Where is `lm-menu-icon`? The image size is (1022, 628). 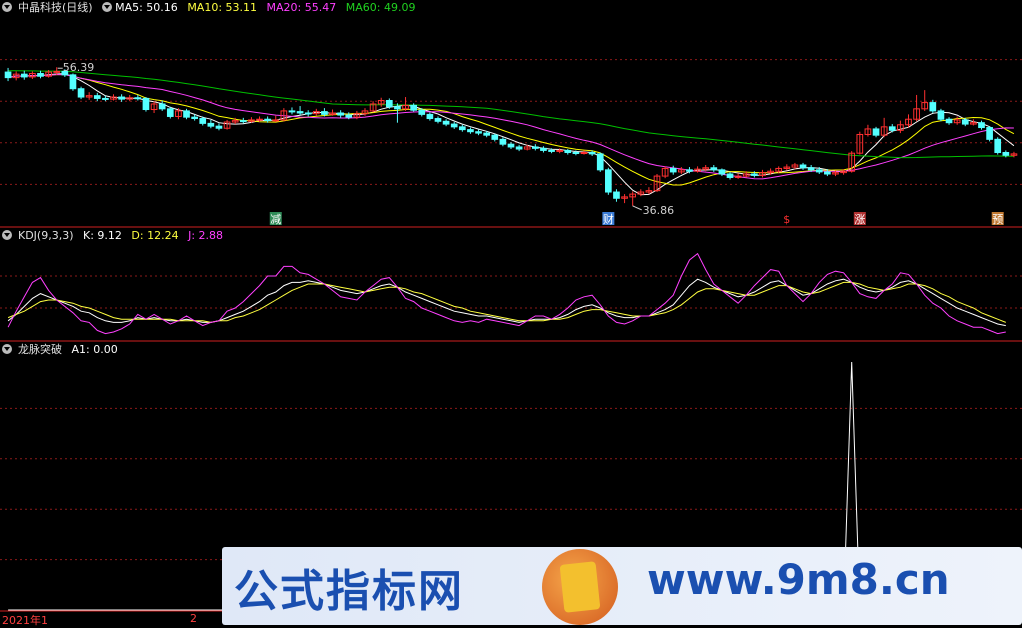
lm-menu-icon is located at coordinates (7, 349).